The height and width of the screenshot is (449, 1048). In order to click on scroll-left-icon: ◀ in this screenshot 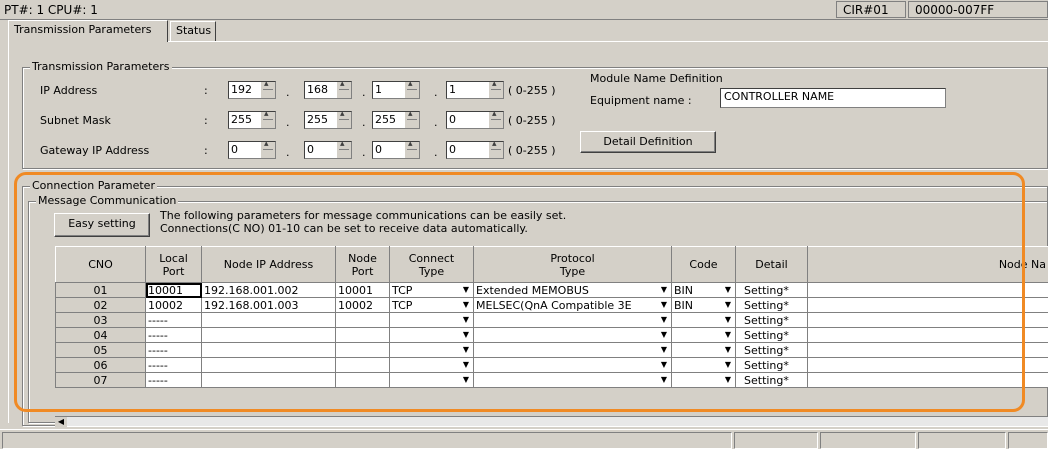, I will do `click(61, 422)`.